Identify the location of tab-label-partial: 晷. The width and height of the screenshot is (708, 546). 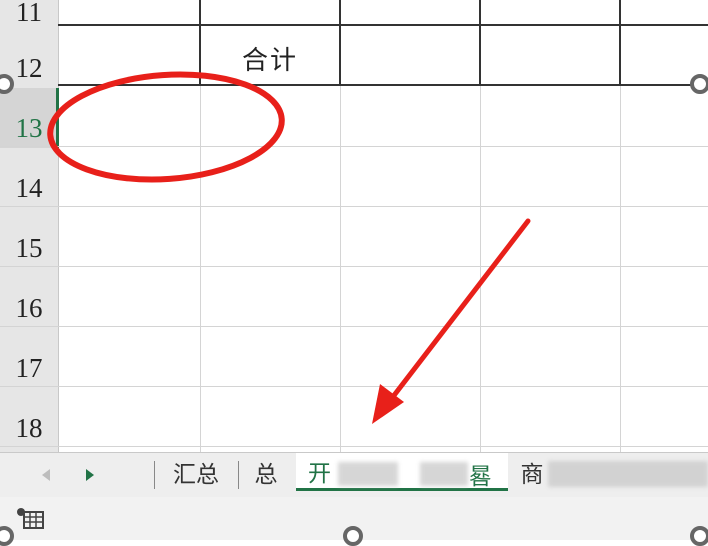
(480, 477).